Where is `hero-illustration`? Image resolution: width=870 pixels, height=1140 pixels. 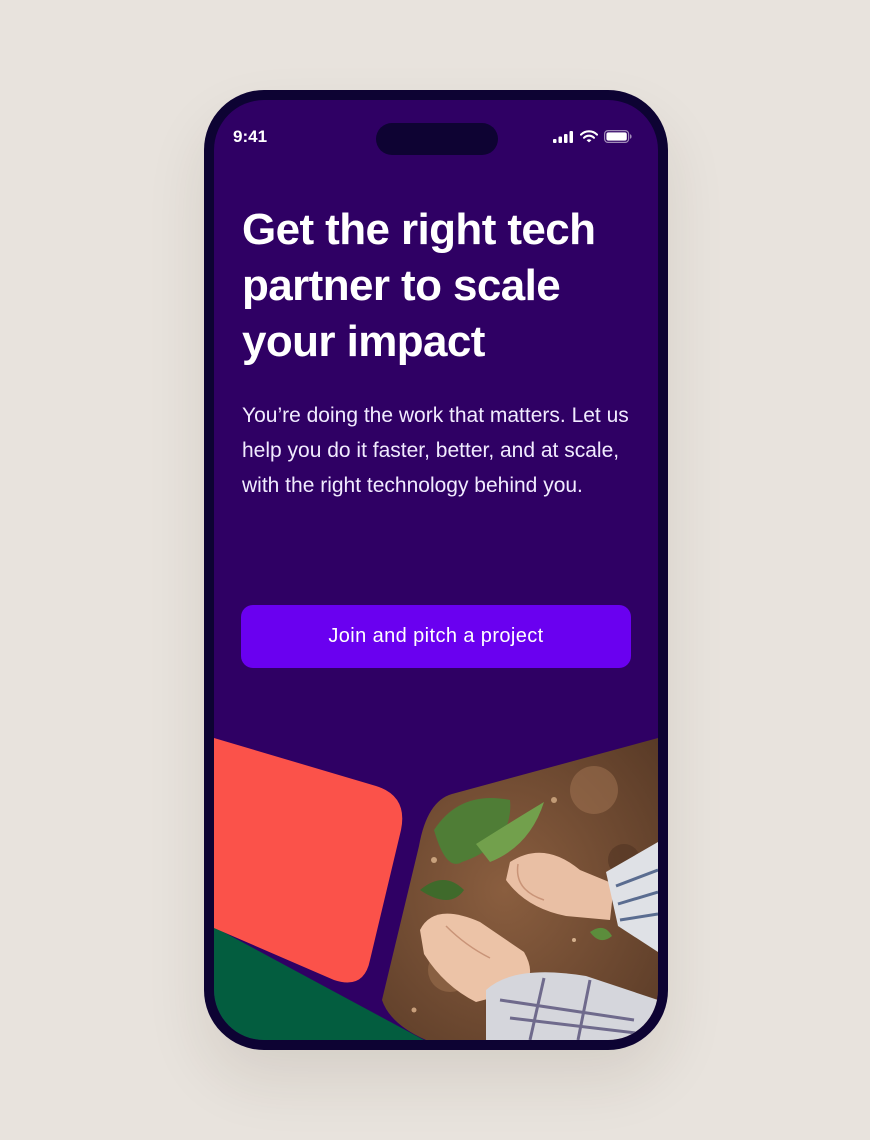
hero-illustration is located at coordinates (436, 889).